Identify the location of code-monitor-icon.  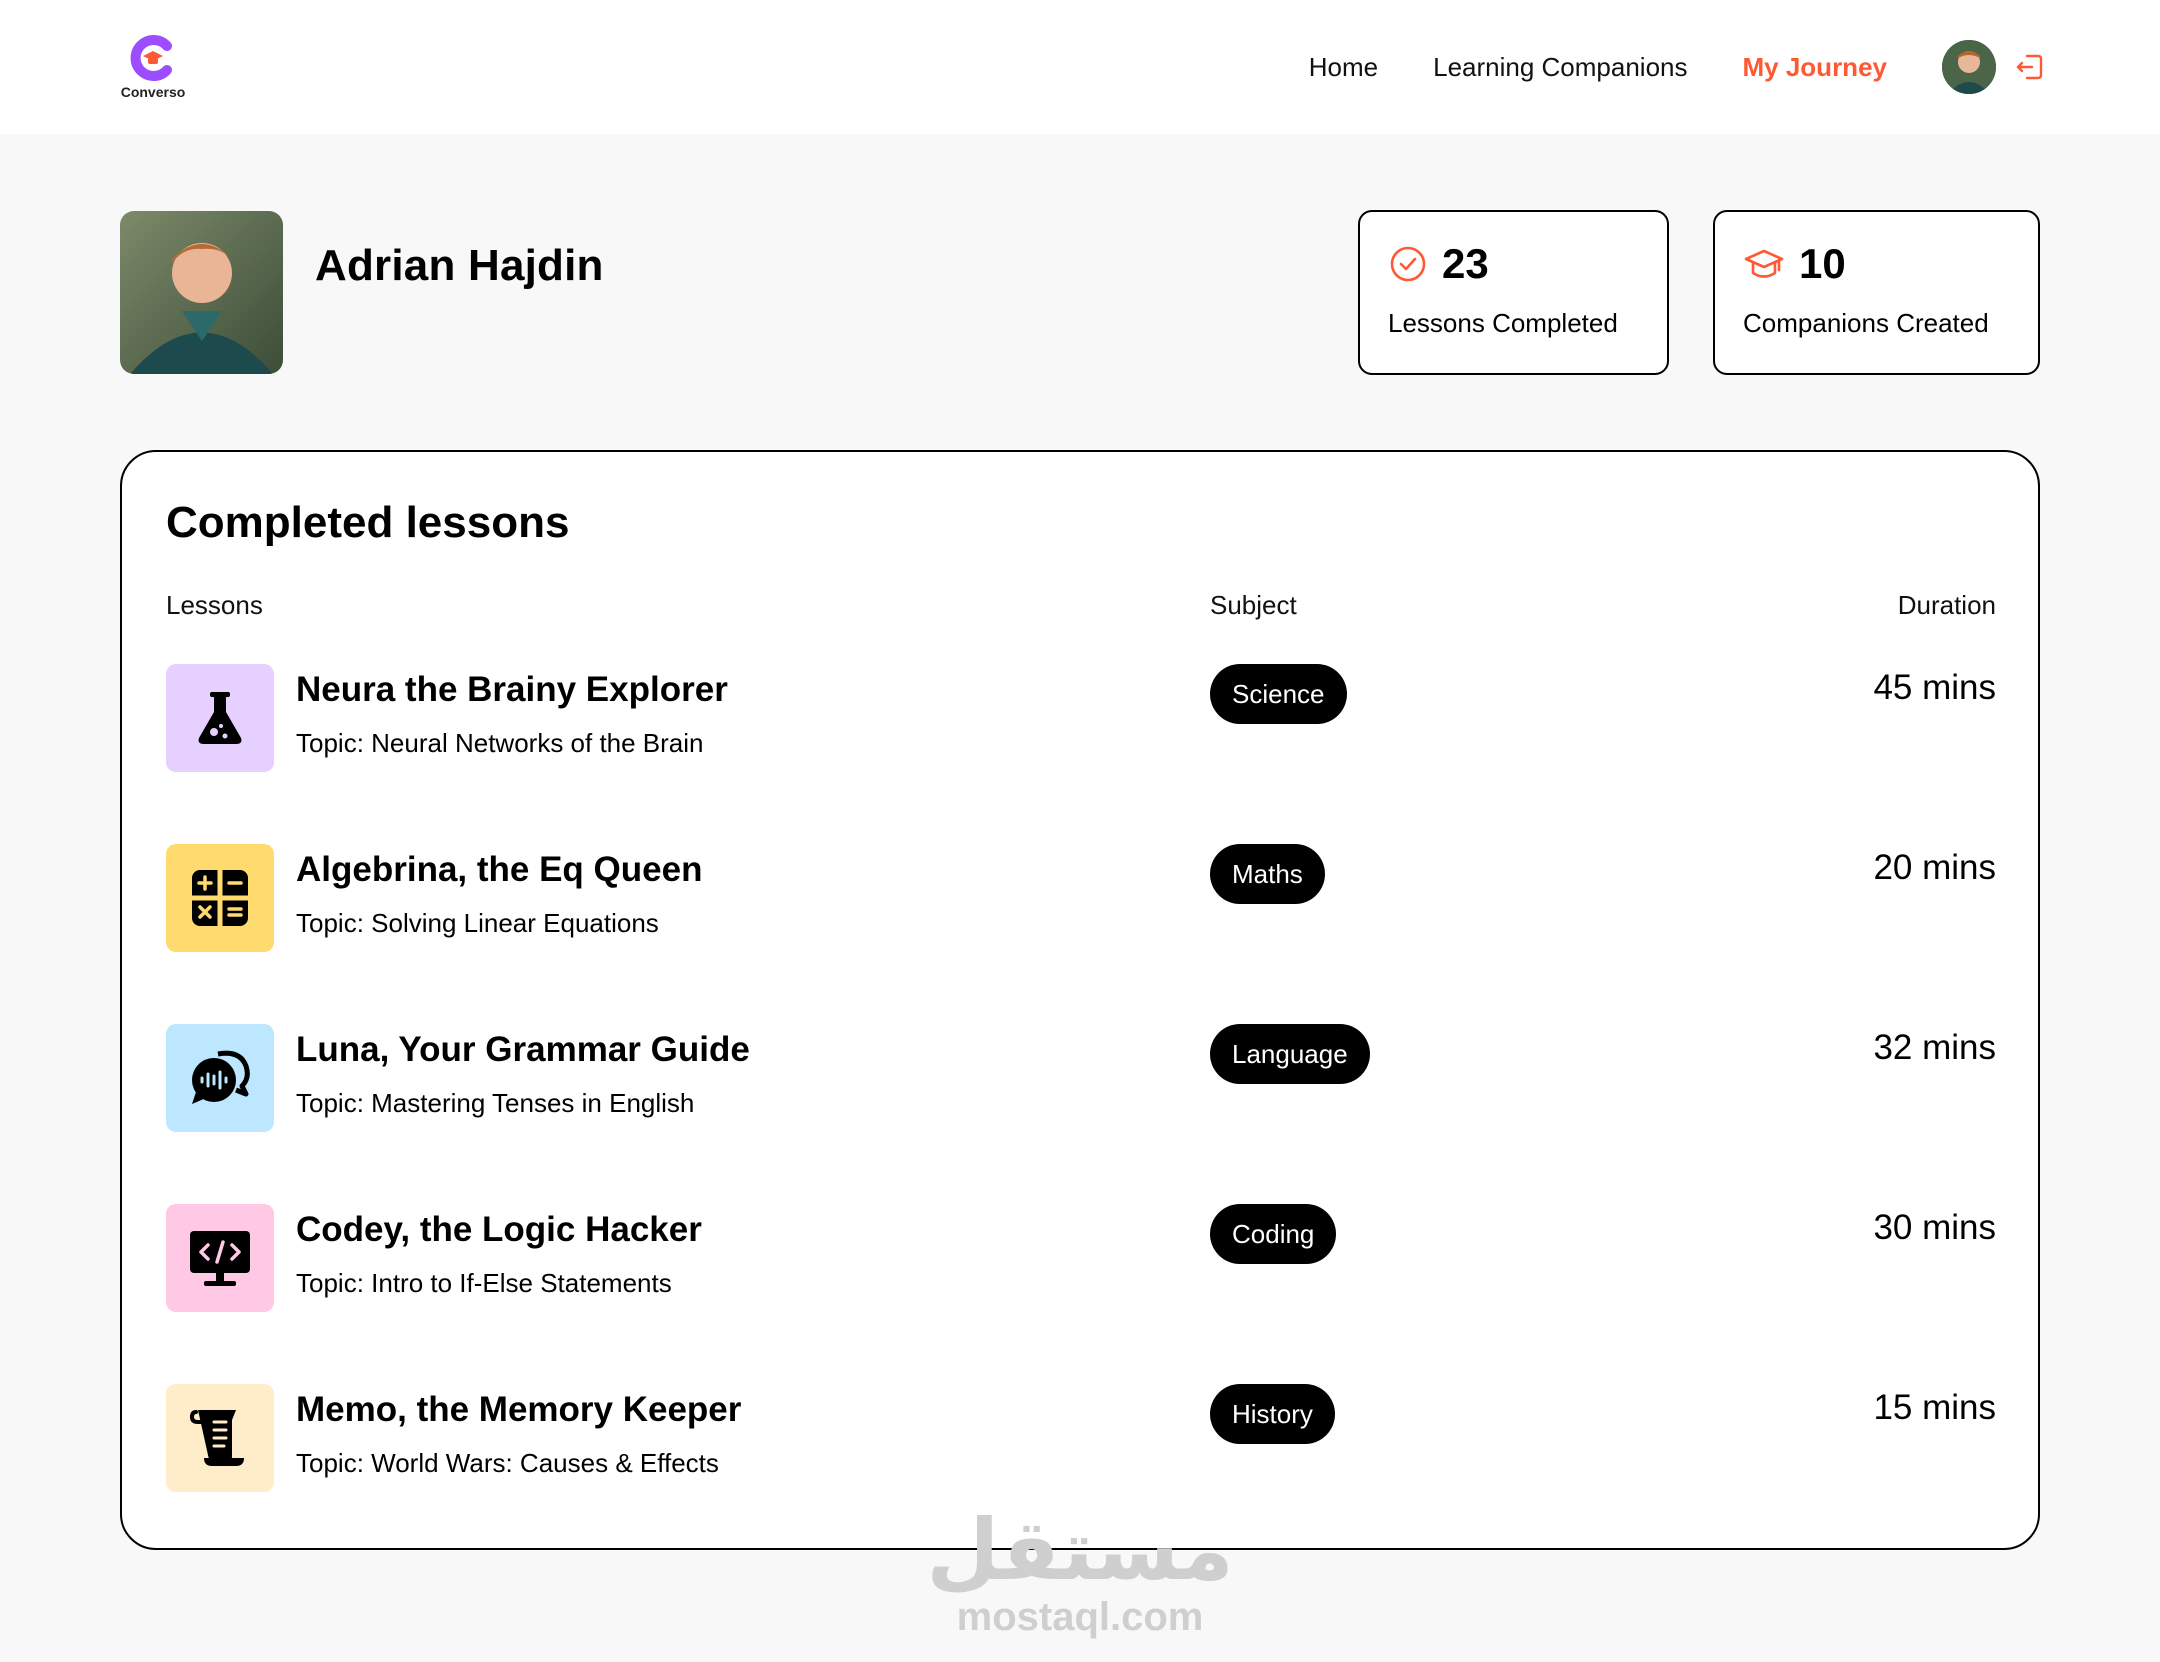
(220, 1258).